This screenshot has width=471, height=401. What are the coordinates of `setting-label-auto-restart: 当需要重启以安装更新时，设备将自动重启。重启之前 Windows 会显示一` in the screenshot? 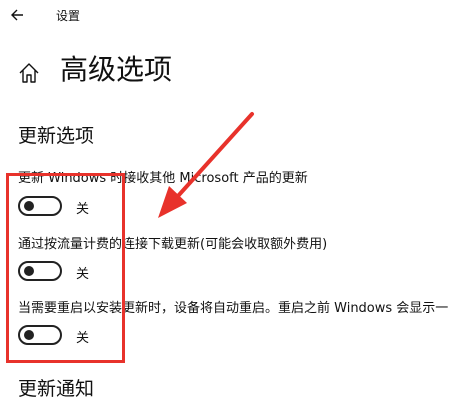 It's located at (233, 308).